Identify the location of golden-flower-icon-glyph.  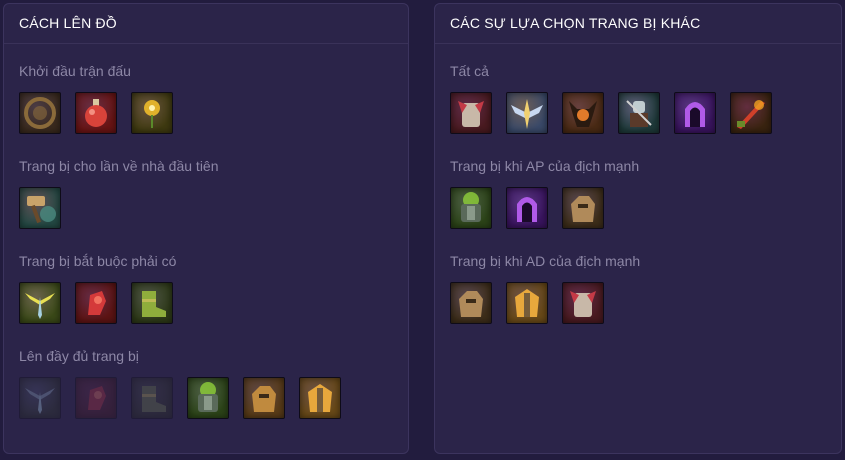
(152, 114).